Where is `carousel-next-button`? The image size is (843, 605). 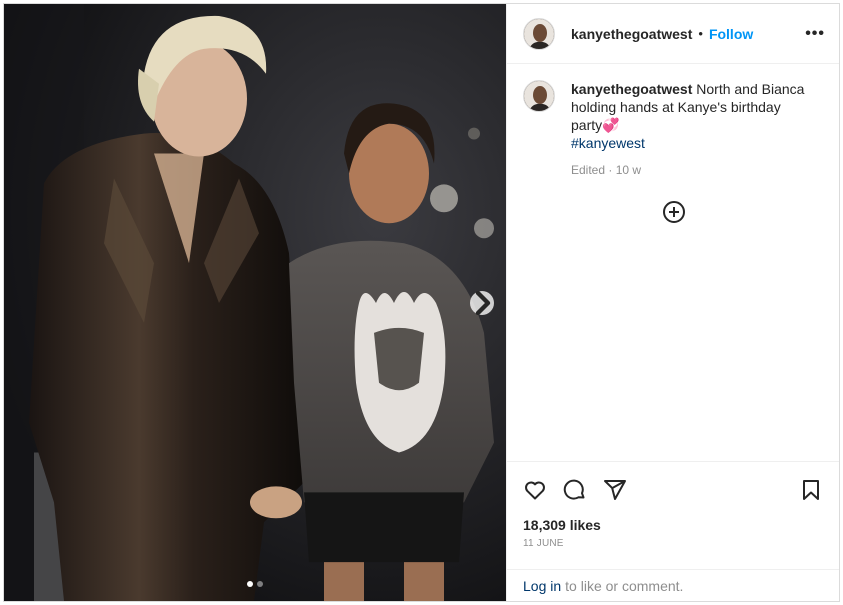
carousel-next-button is located at coordinates (482, 303).